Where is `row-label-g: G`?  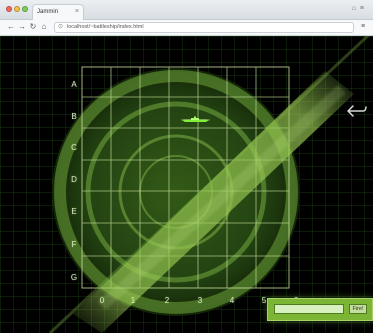 row-label-g: G is located at coordinates (74, 277).